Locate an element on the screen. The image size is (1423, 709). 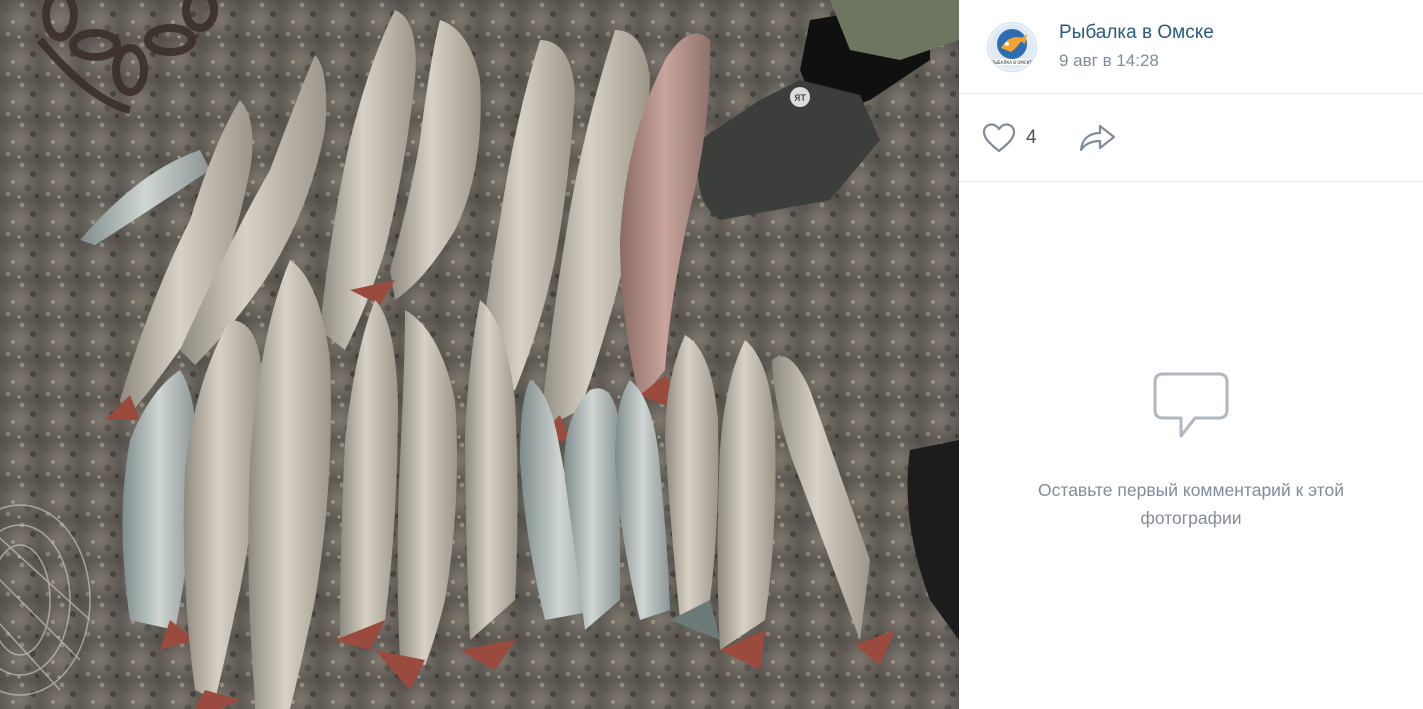
author-block: Рыбалка в Омске 9 авг в 14:28 is located at coordinates (1136, 47).